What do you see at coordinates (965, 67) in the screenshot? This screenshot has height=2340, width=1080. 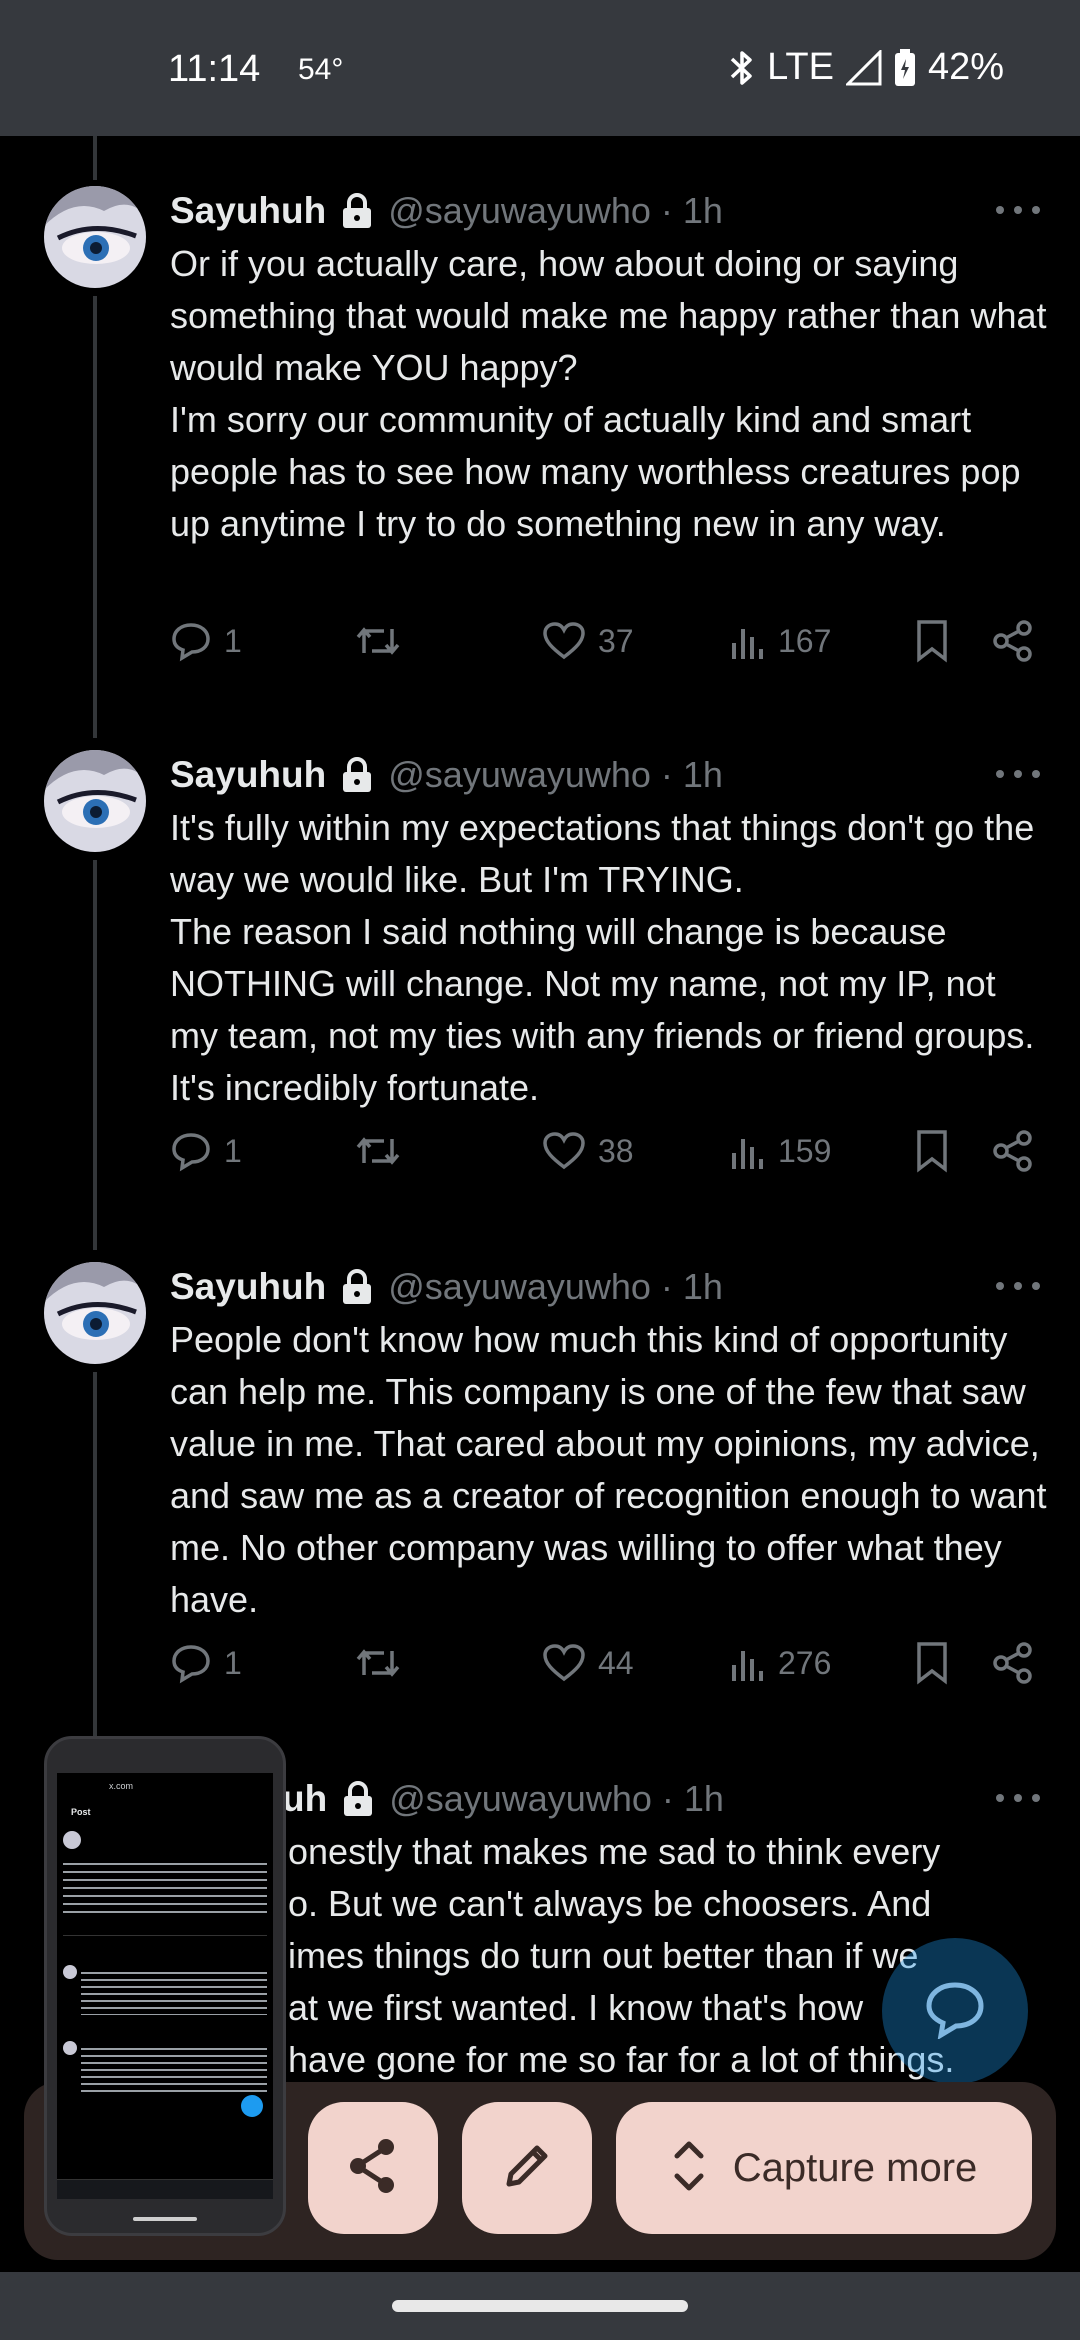 I see `battery-percent: 42%` at bounding box center [965, 67].